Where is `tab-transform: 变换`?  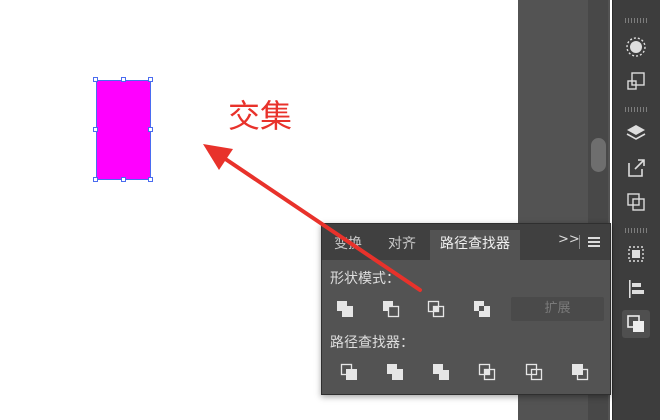 tab-transform: 变换 is located at coordinates (348, 245).